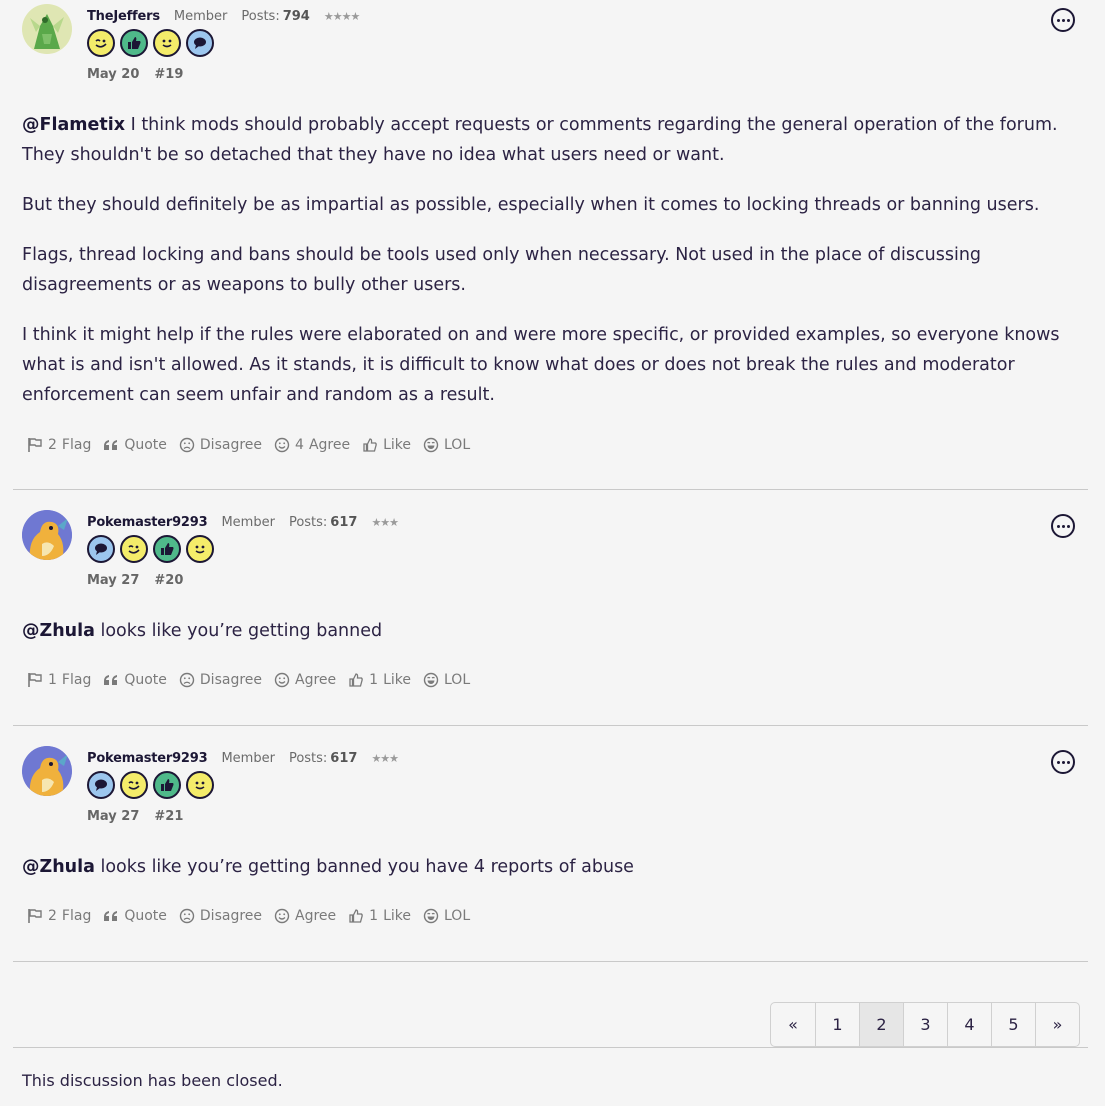  Describe the element at coordinates (386, 445) in the screenshot. I see `like-reaction: Like` at that location.